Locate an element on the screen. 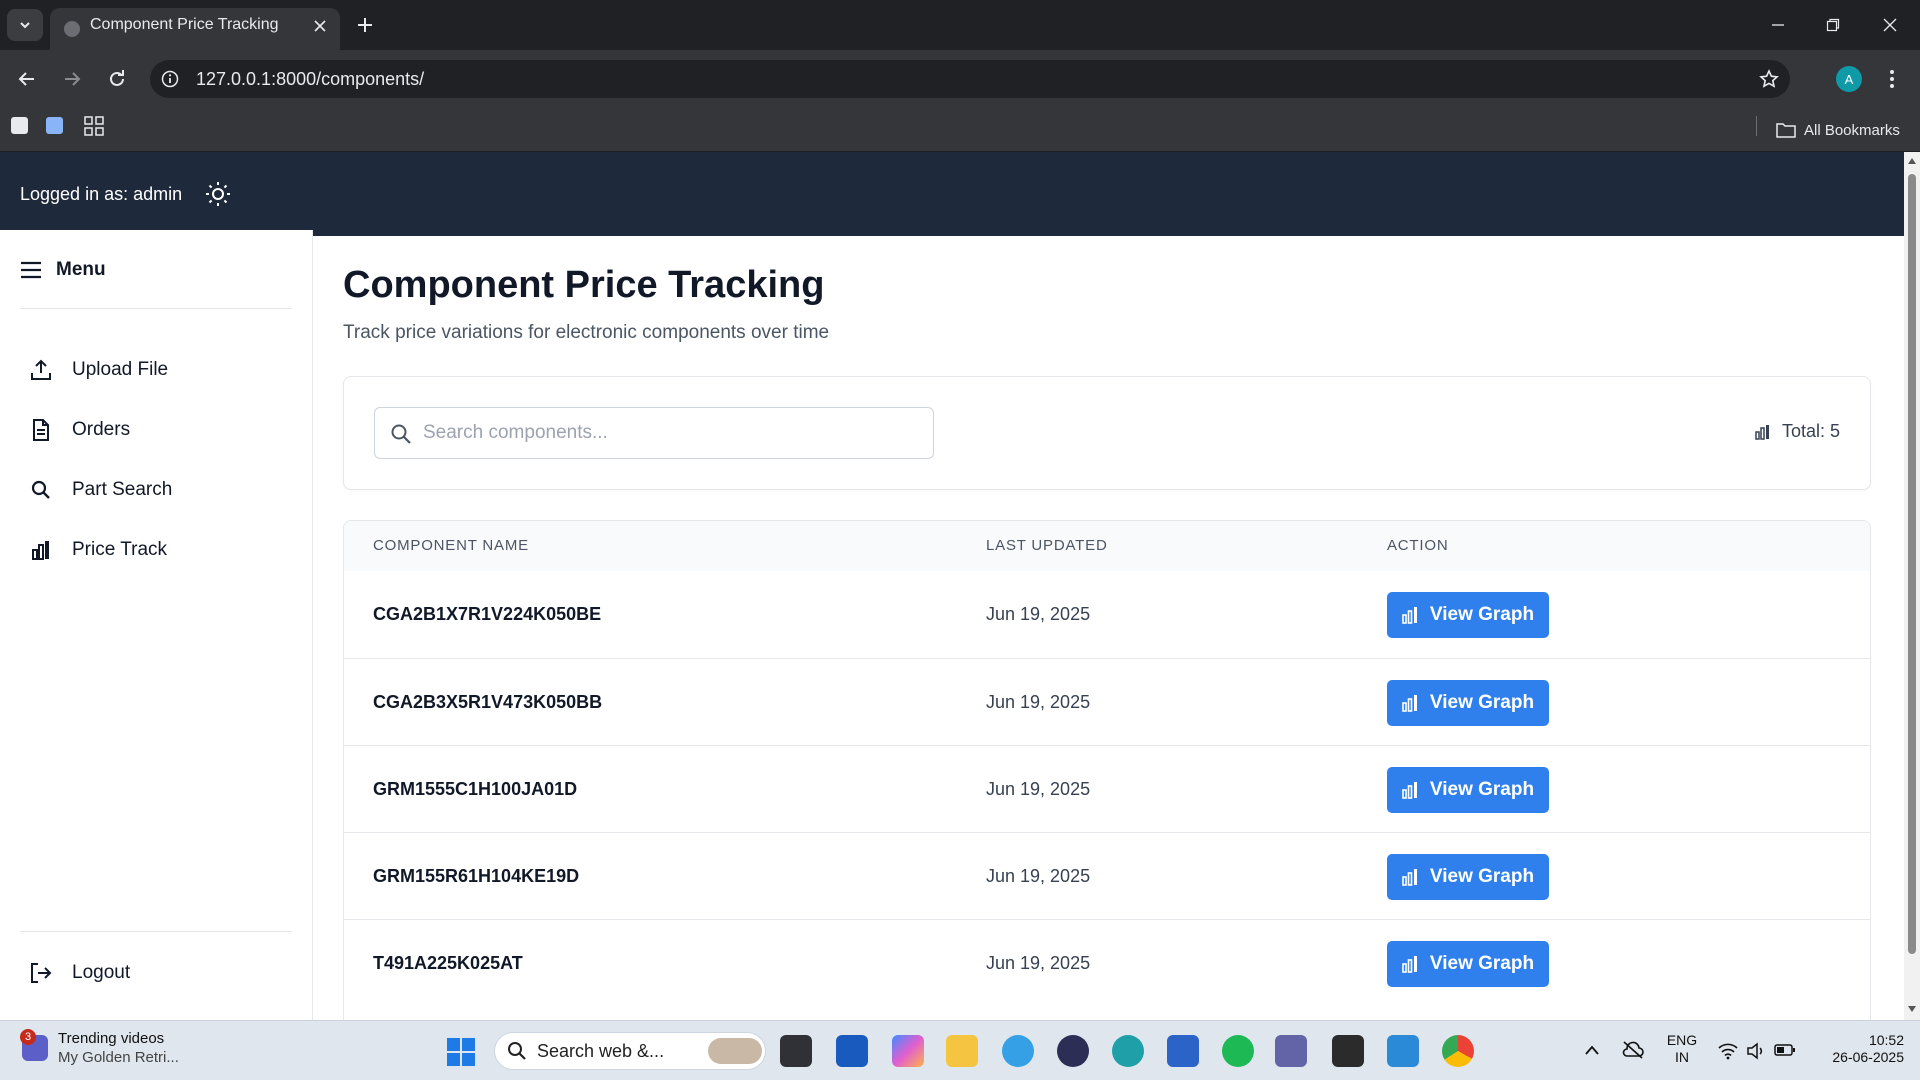  chevron-up-icon is located at coordinates (1592, 1050).